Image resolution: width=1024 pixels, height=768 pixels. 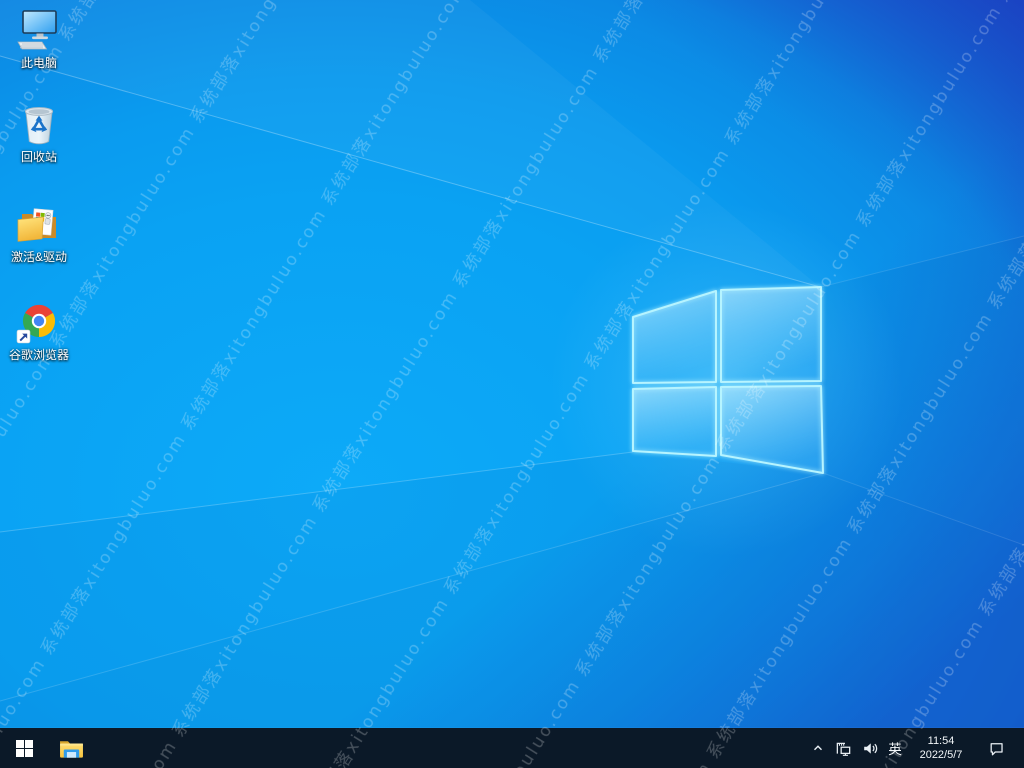 I want to click on network-button, so click(x=843, y=748).